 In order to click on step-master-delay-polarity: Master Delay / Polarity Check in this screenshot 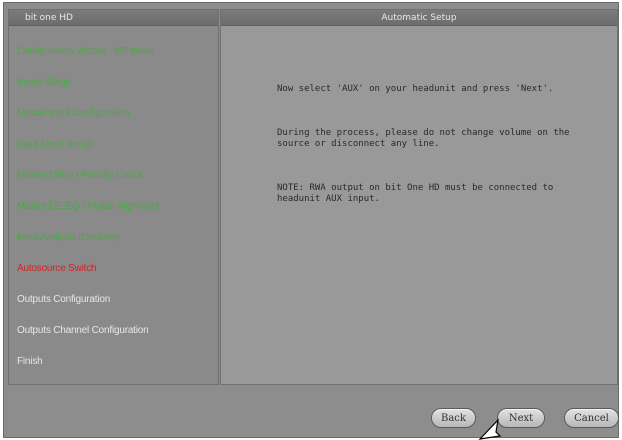, I will do `click(80, 175)`.